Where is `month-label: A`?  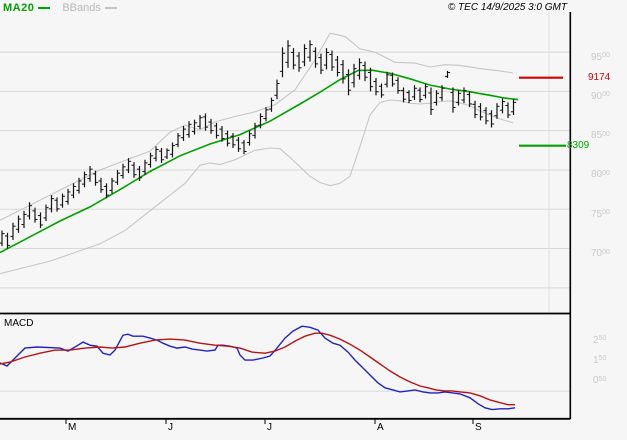
month-label: A is located at coordinates (380, 427).